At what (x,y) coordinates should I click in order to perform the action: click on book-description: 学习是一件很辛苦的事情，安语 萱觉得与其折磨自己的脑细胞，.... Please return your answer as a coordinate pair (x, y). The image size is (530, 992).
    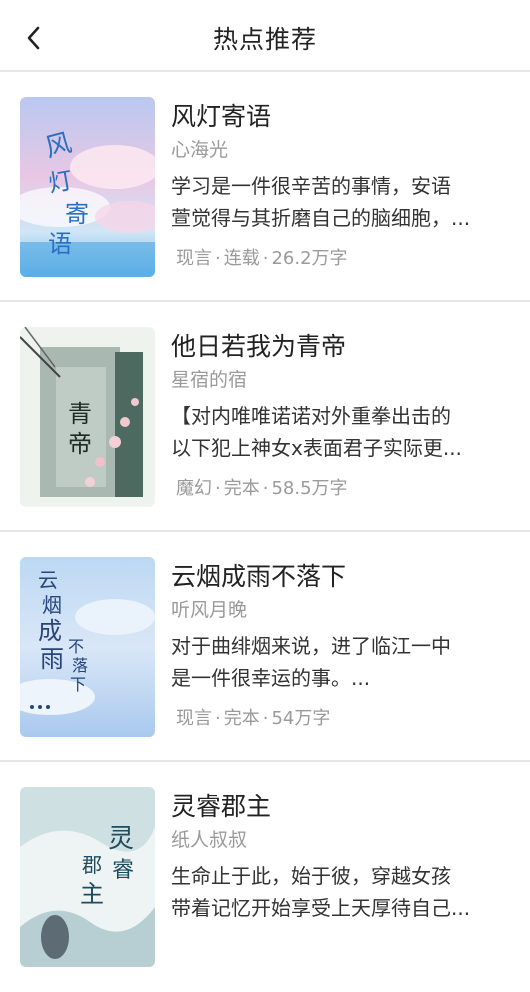
    Looking at the image, I should click on (321, 202).